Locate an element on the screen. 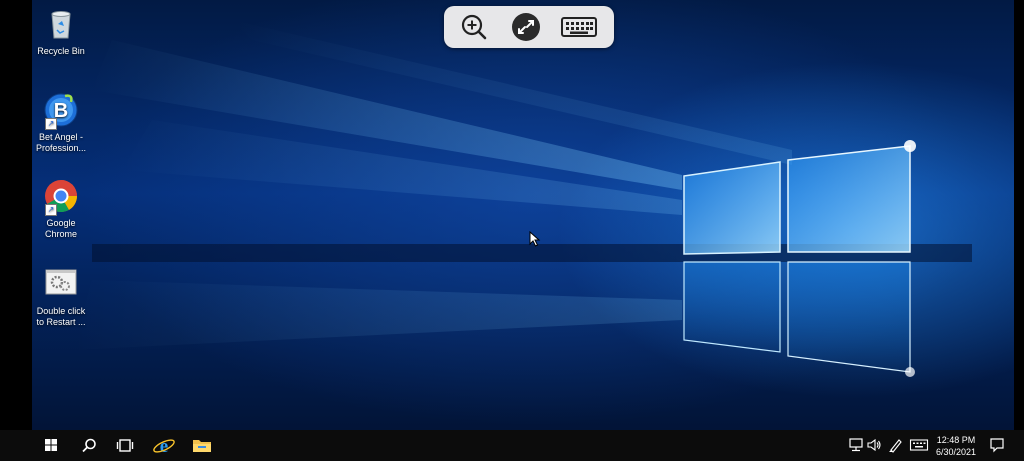  action-center-button is located at coordinates (997, 445).